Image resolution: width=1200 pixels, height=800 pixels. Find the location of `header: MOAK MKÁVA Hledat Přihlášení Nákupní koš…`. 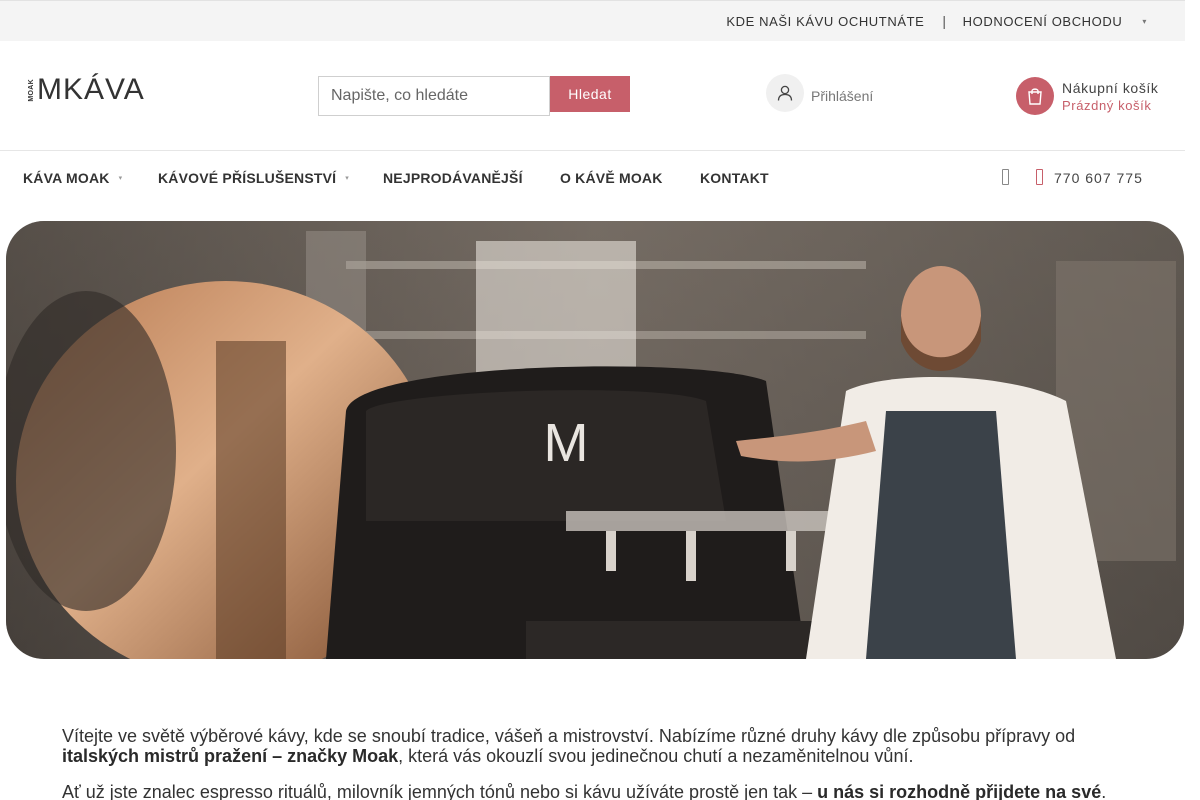

header: MOAK MKÁVA Hledat Přihlášení Nákupní koš… is located at coordinates (592, 96).